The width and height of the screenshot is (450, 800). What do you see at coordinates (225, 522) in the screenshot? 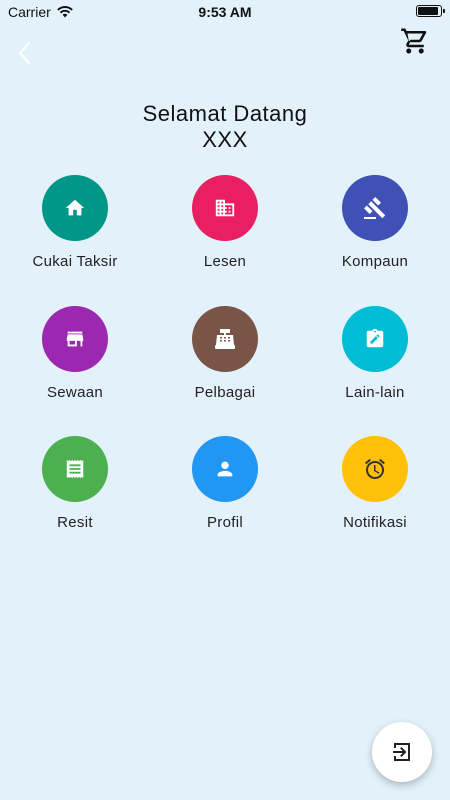
I see `menu-label: Profil` at bounding box center [225, 522].